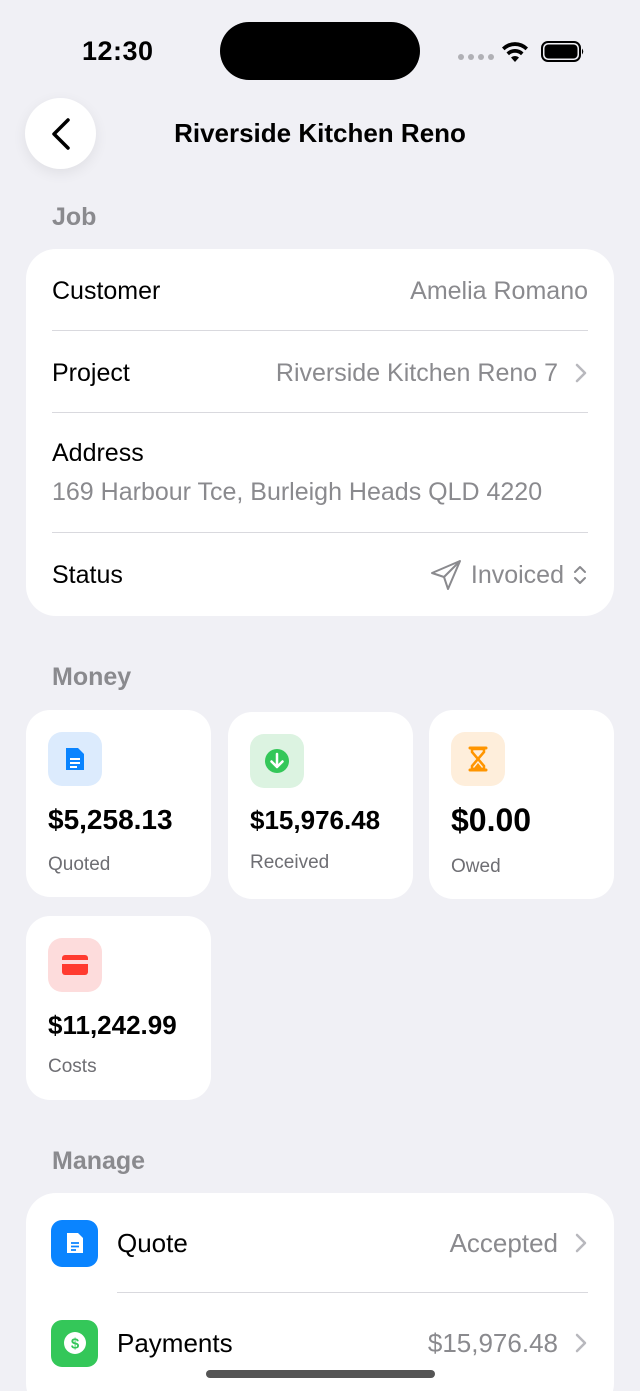 The width and height of the screenshot is (640, 1391). I want to click on hourglass-icon, so click(478, 759).